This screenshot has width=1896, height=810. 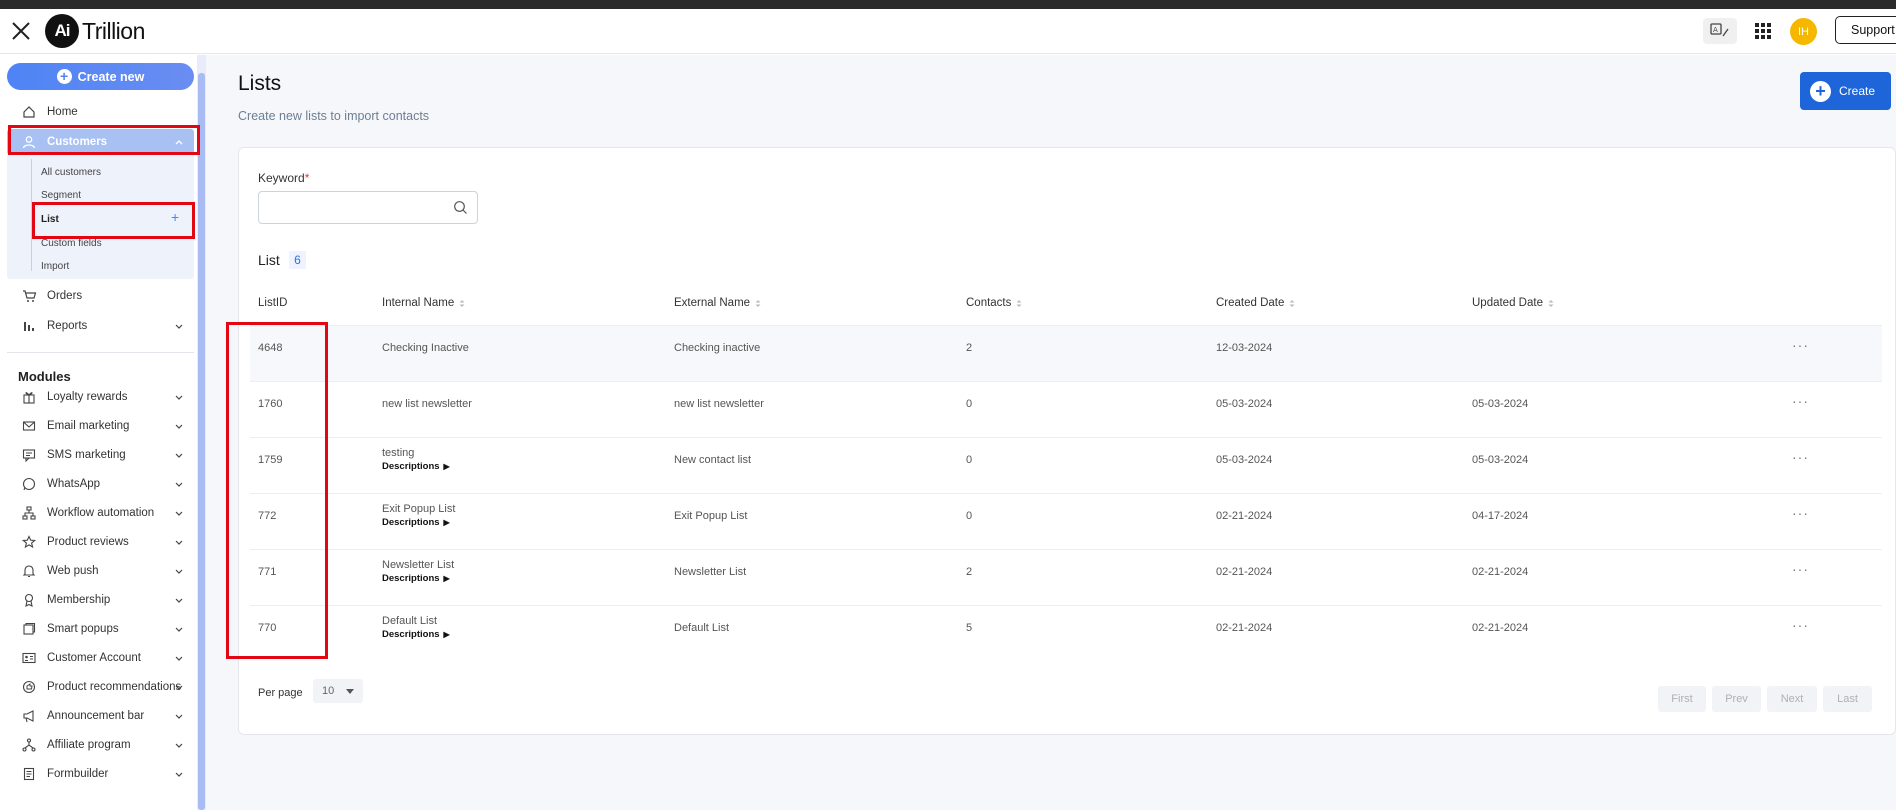 I want to click on column-header-internal-name: Internal Name, so click(x=423, y=303).